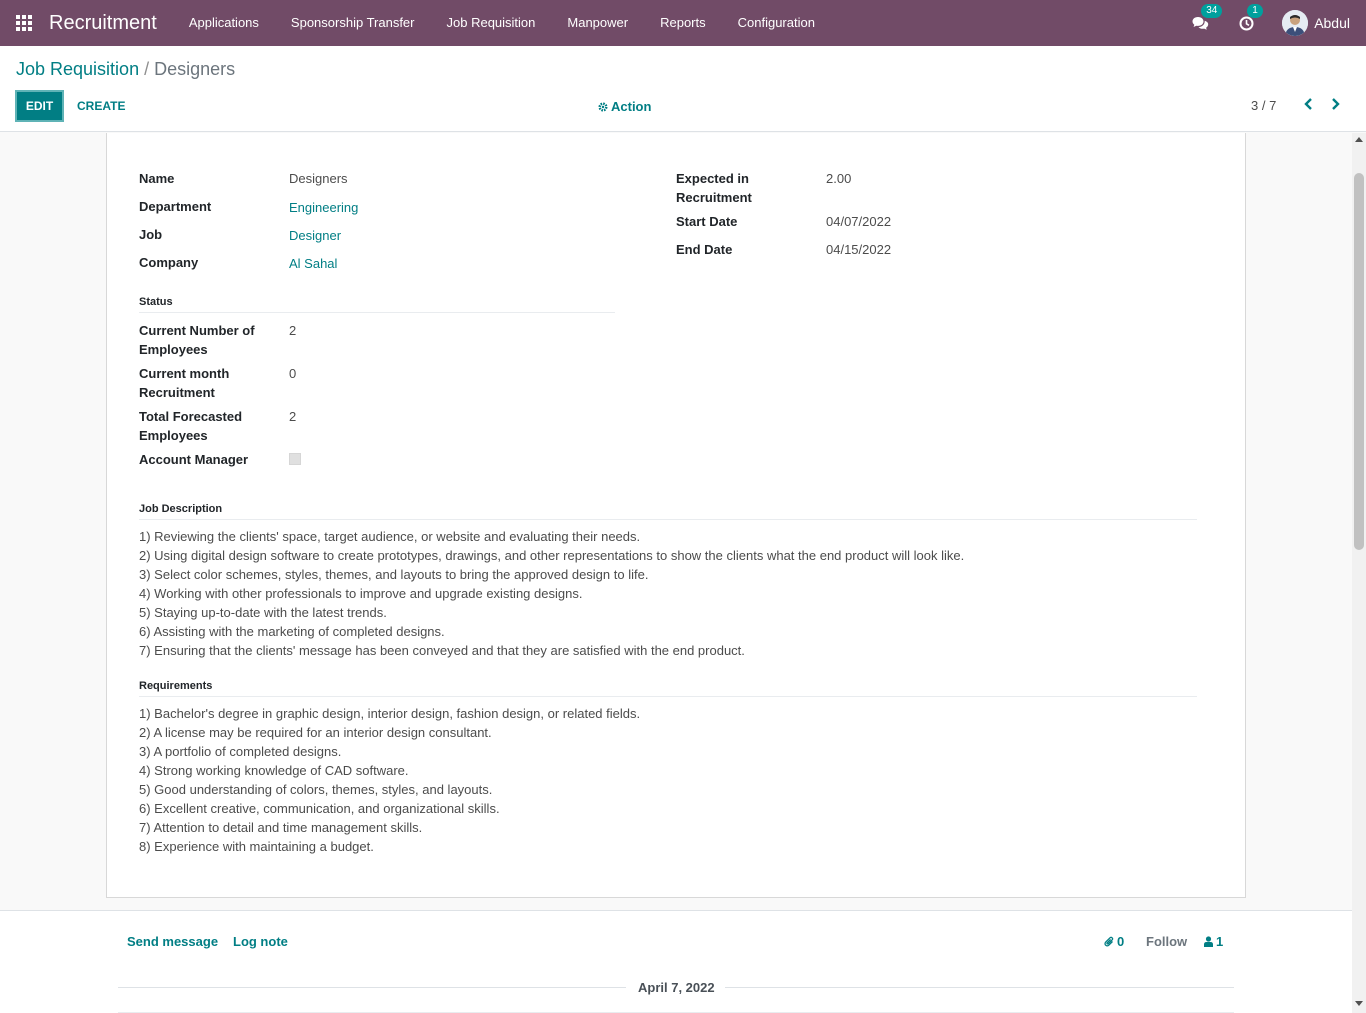 The height and width of the screenshot is (1013, 1366). Describe the element at coordinates (240, 751) in the screenshot. I see `requirement-line: 3) A portfolio of completed designs.` at that location.